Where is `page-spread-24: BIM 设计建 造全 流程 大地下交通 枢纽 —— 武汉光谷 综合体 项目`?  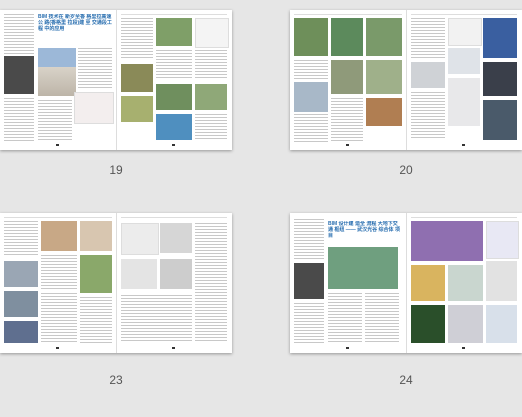 page-spread-24: BIM 设计建 造全 流程 大地下交通 枢纽 —— 武汉光谷 综合体 项目 is located at coordinates (406, 283).